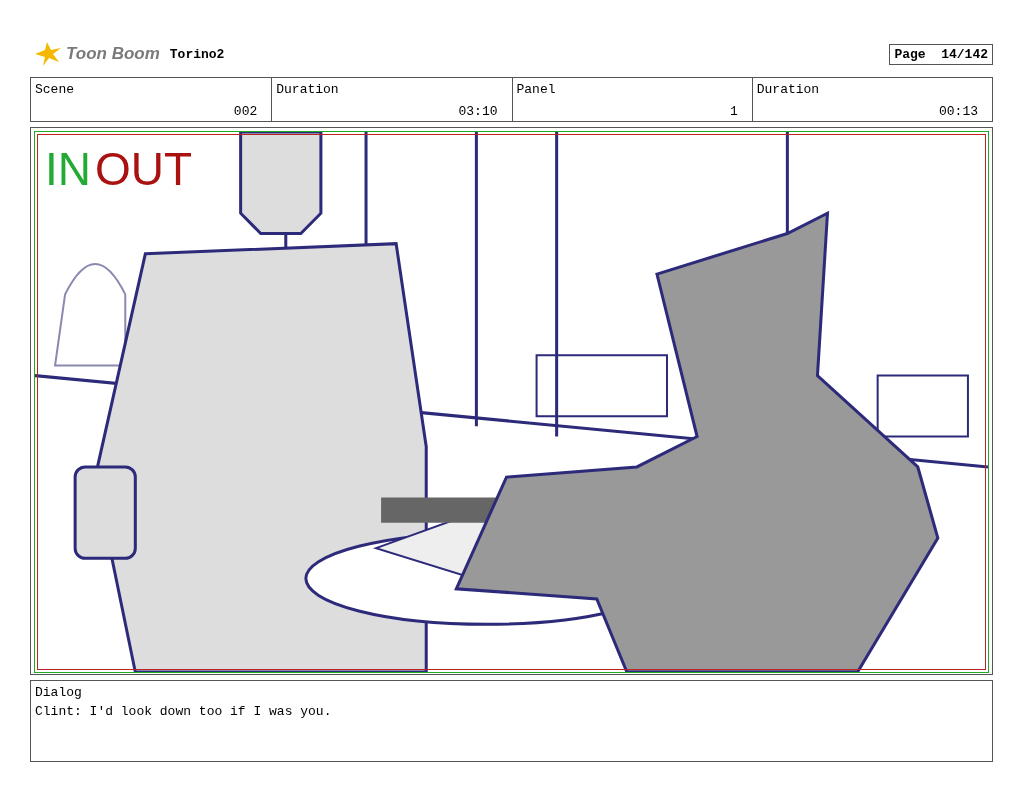 The height and width of the screenshot is (793, 1024). Describe the element at coordinates (536, 89) in the screenshot. I see `info-label: Panel` at that location.